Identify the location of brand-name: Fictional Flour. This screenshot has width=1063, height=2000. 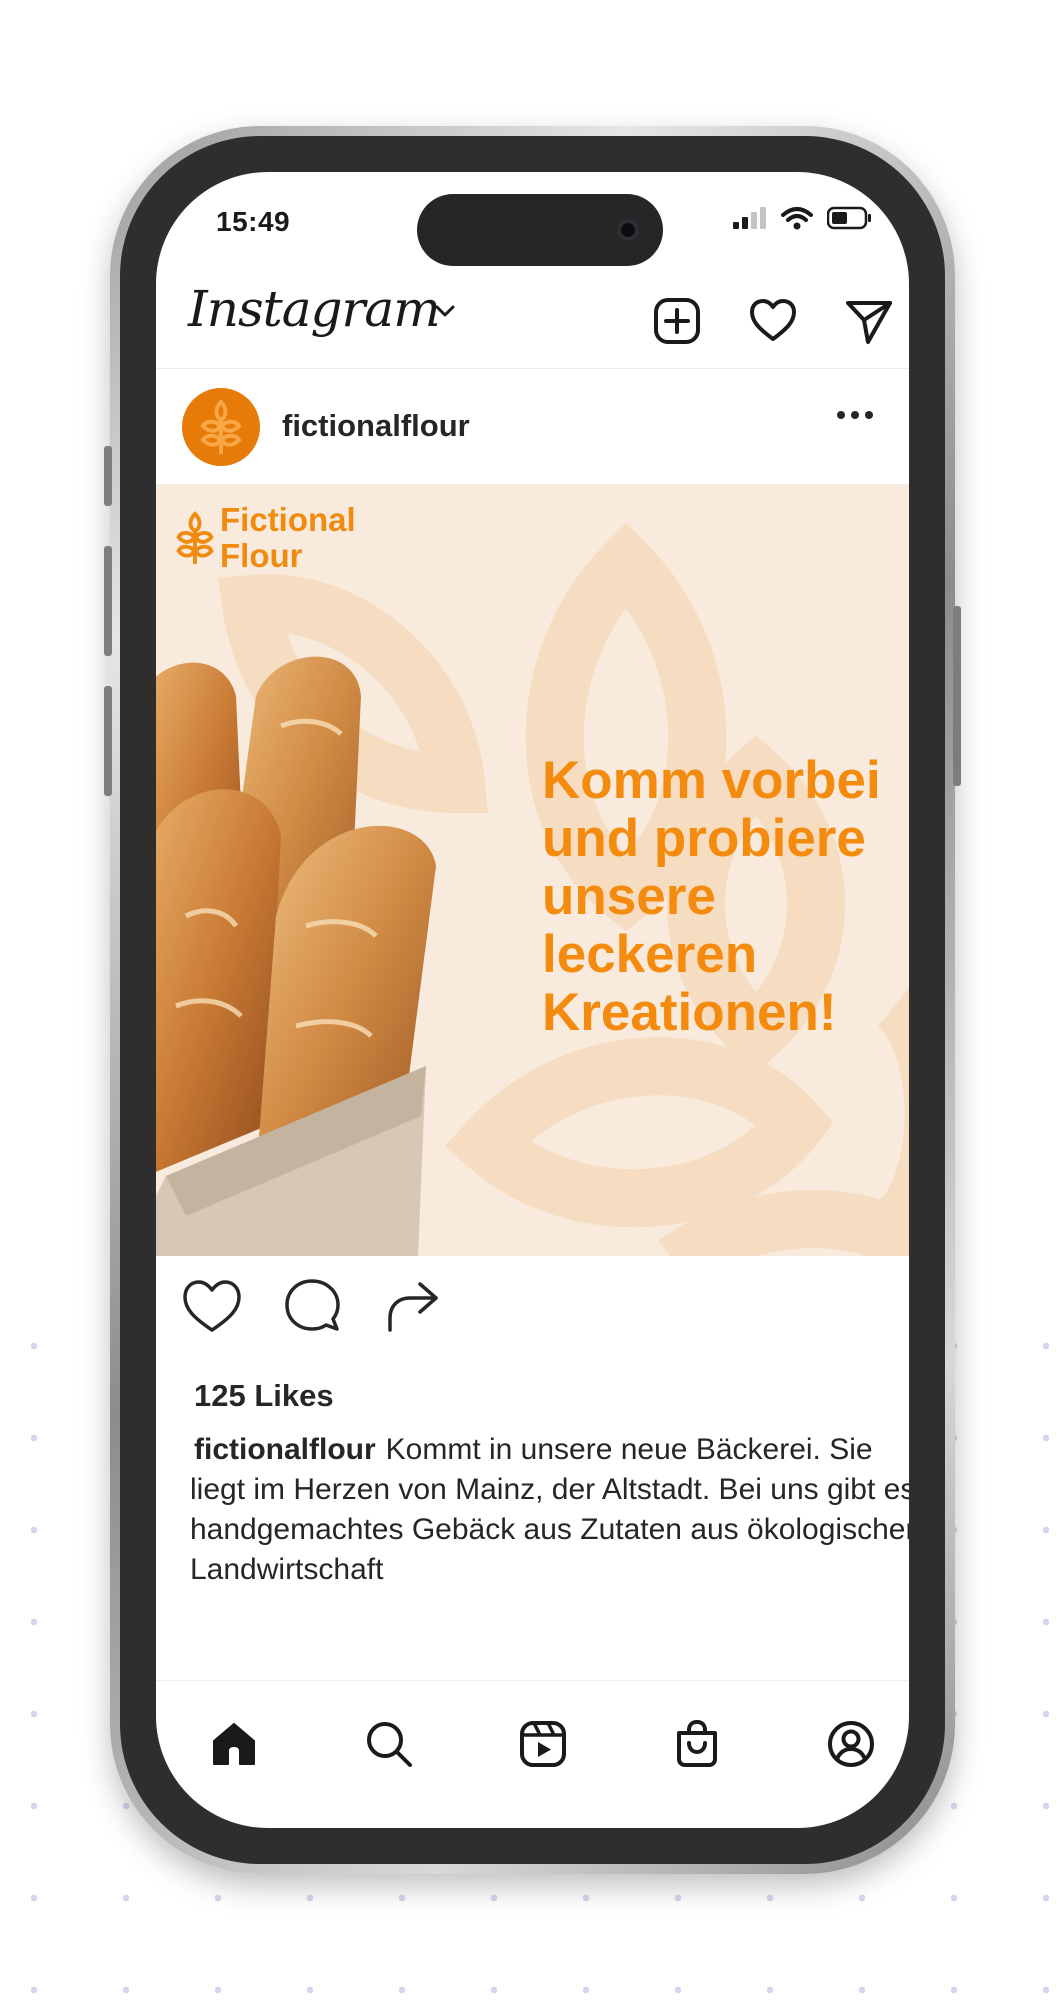
(288, 538).